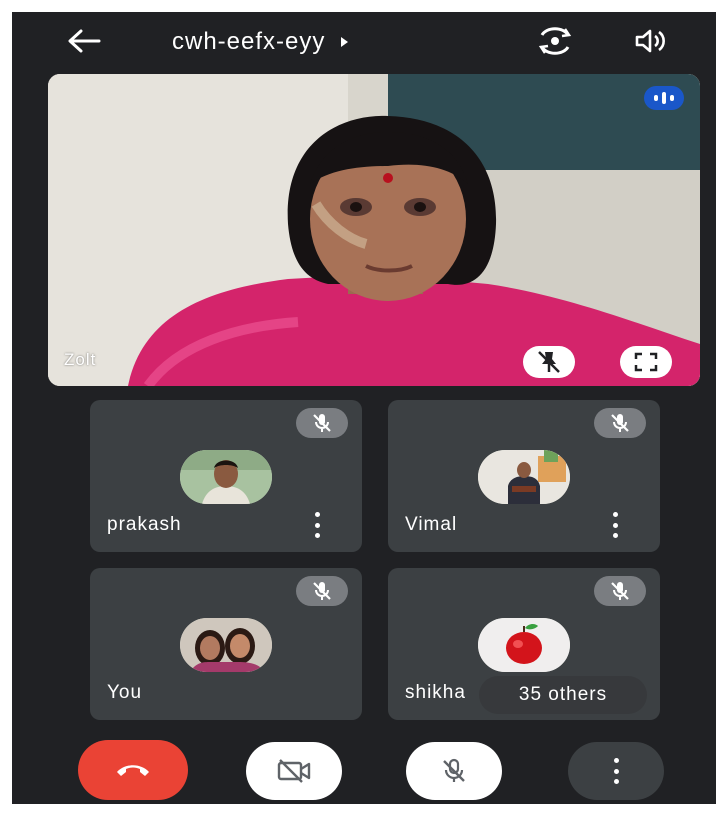  I want to click on speaking-indicator-icon, so click(664, 98).